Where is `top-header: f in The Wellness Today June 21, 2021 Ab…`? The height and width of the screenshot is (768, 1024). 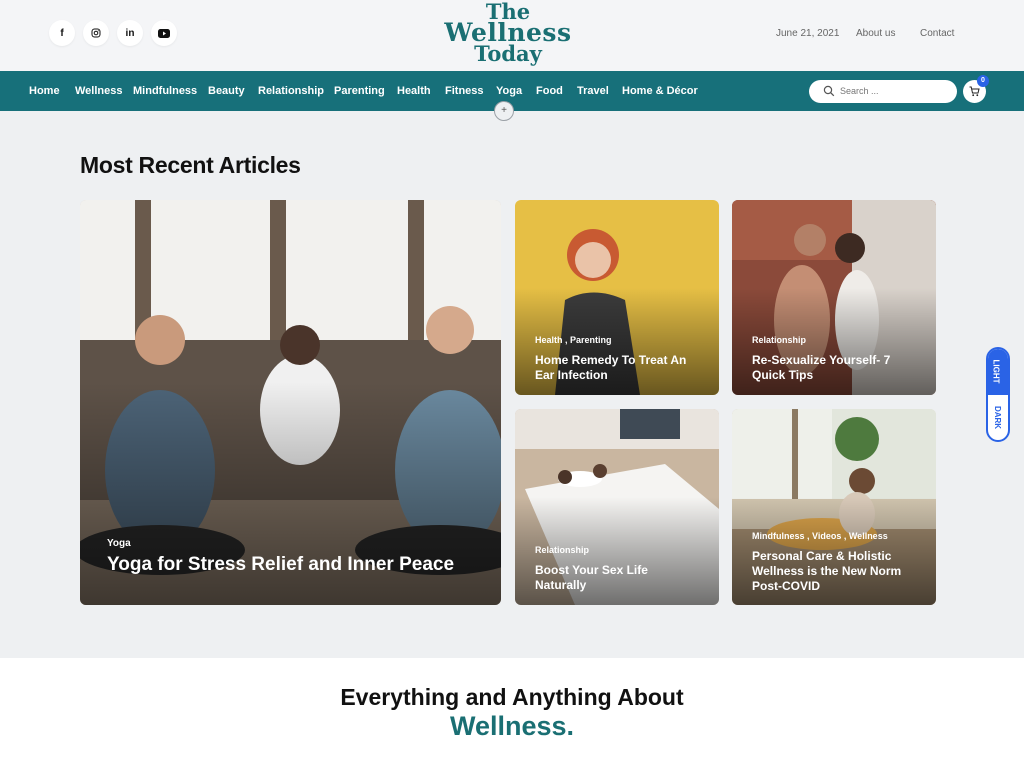 top-header: f in The Wellness Today June 21, 2021 Ab… is located at coordinates (512, 35).